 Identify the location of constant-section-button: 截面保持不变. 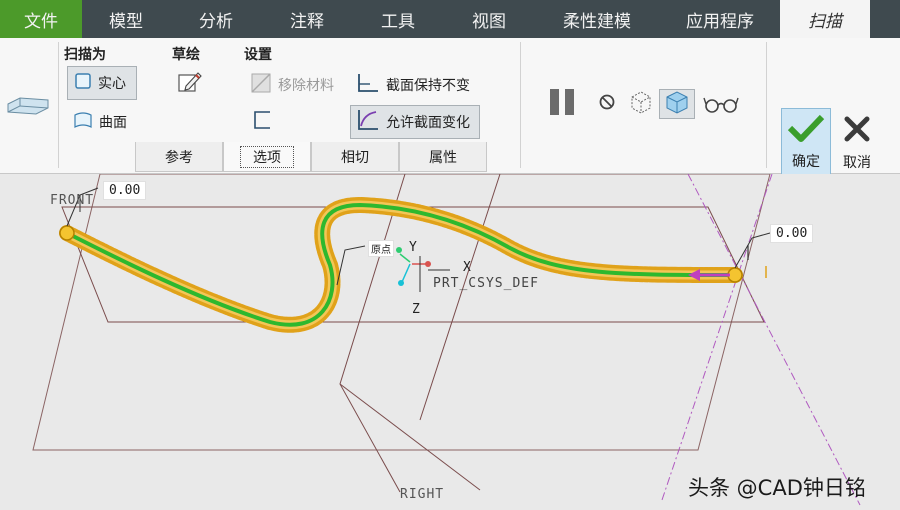
(413, 85).